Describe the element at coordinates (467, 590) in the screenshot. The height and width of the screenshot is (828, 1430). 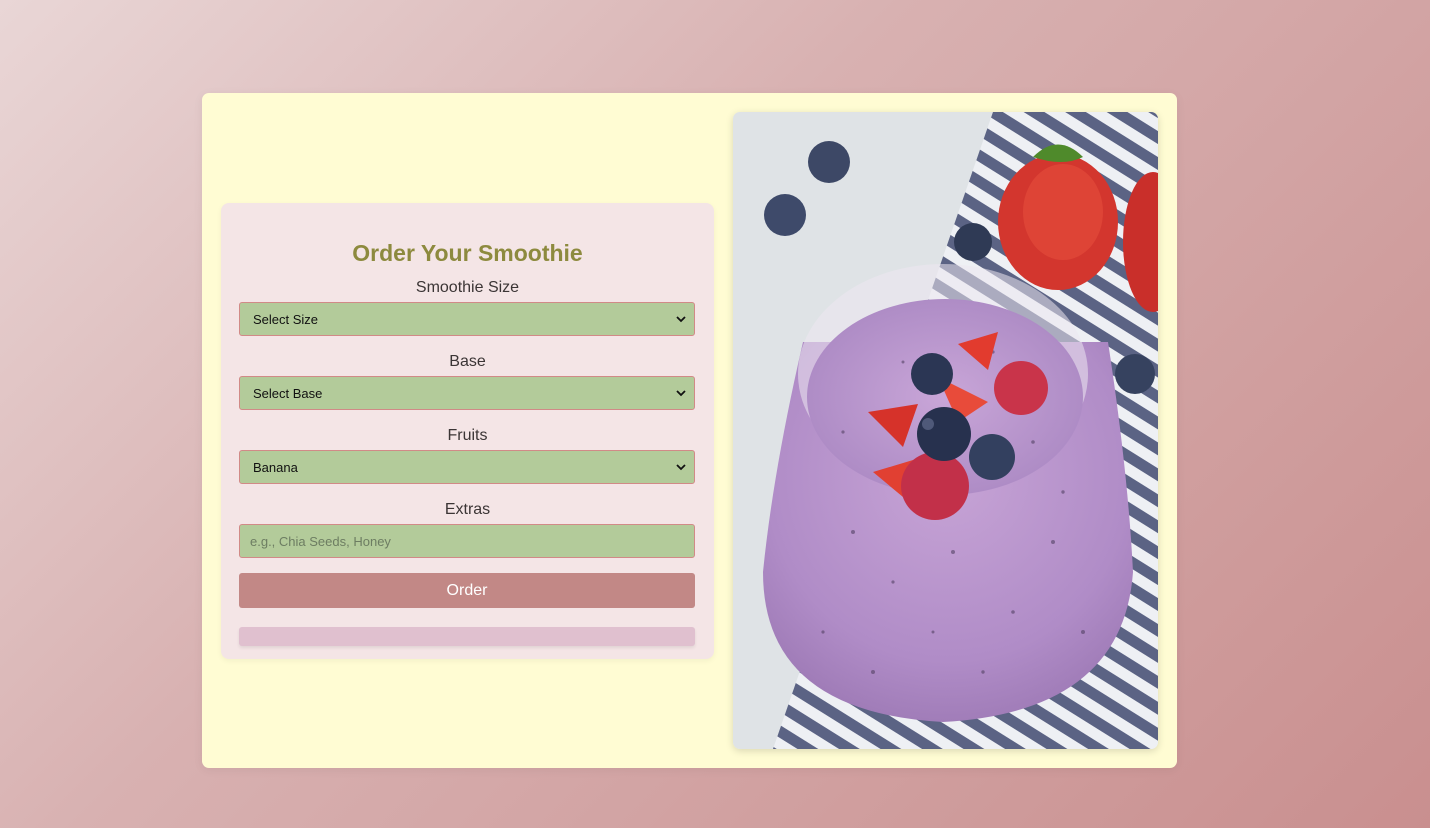
I see `order-button: Order` at that location.